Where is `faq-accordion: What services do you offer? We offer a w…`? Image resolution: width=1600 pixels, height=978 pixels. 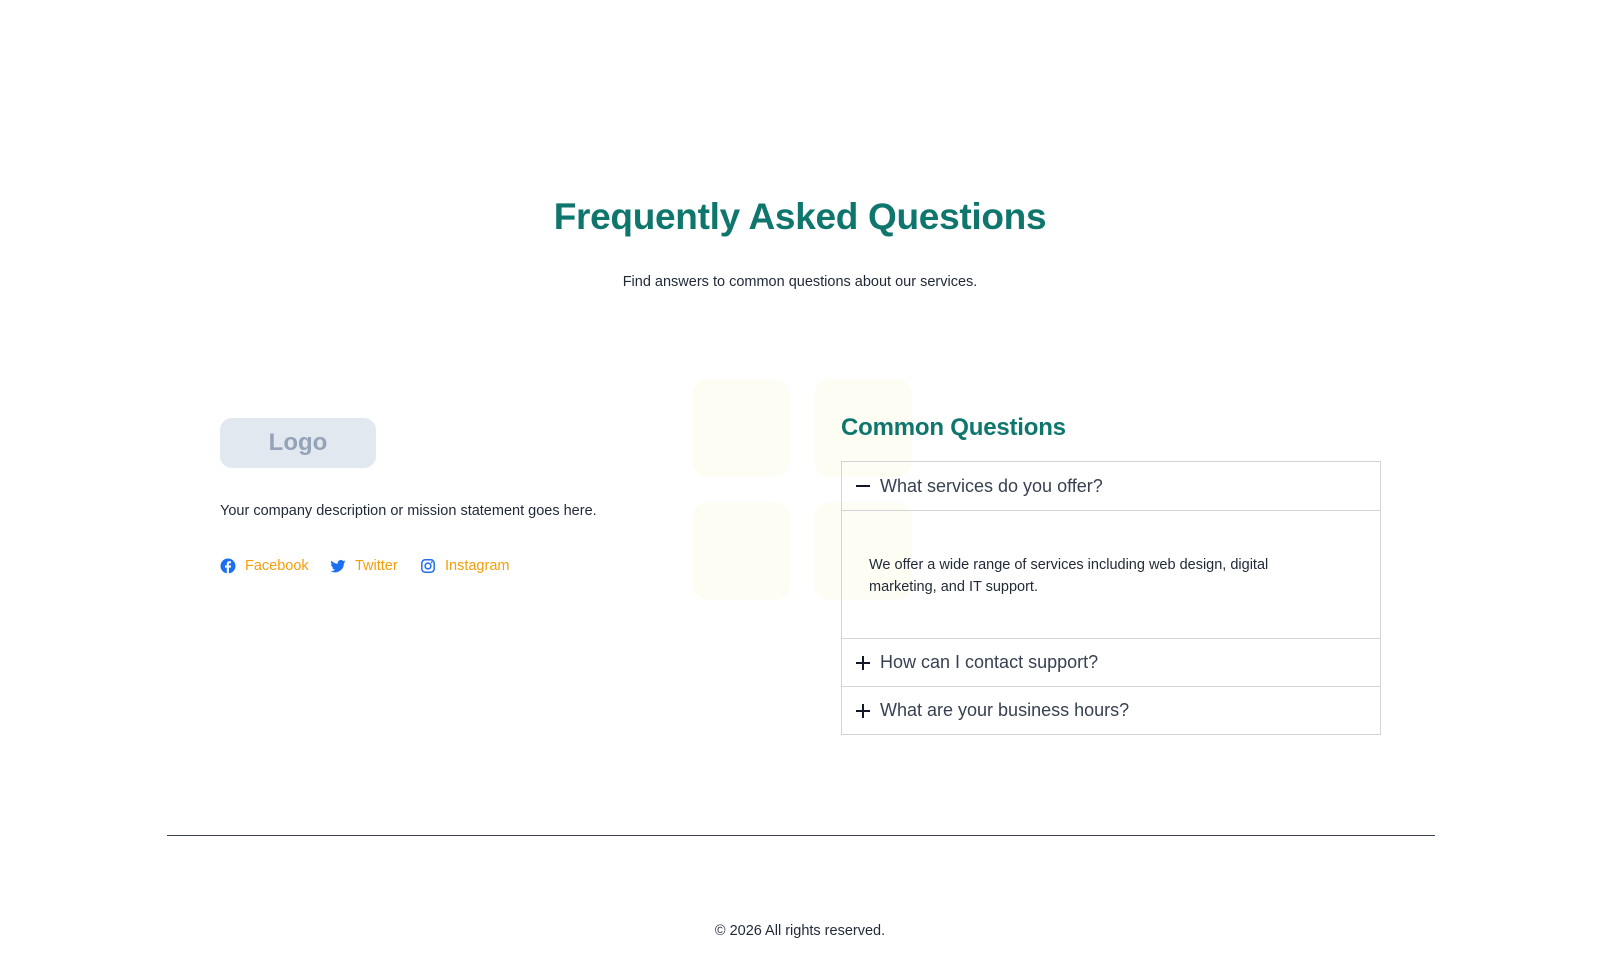
faq-accordion: What services do you offer? We offer a w… is located at coordinates (1111, 598).